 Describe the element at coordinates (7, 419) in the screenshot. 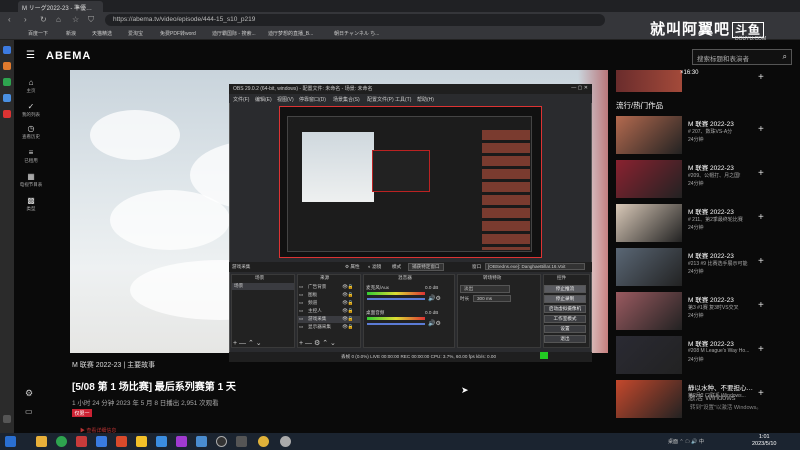

I see `add-extension-icon` at that location.